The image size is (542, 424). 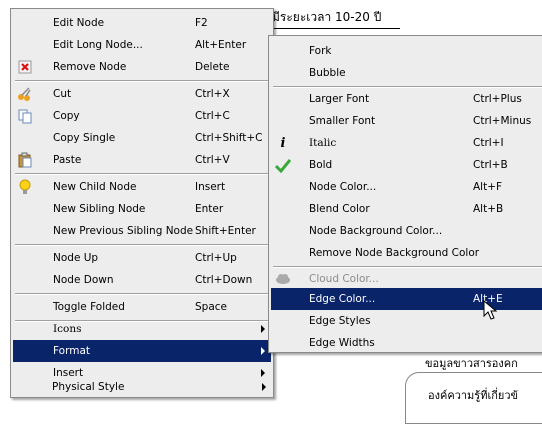 I want to click on menu-item-smaller-font: Smaller Font Ctrl+Minus, so click(x=406, y=121).